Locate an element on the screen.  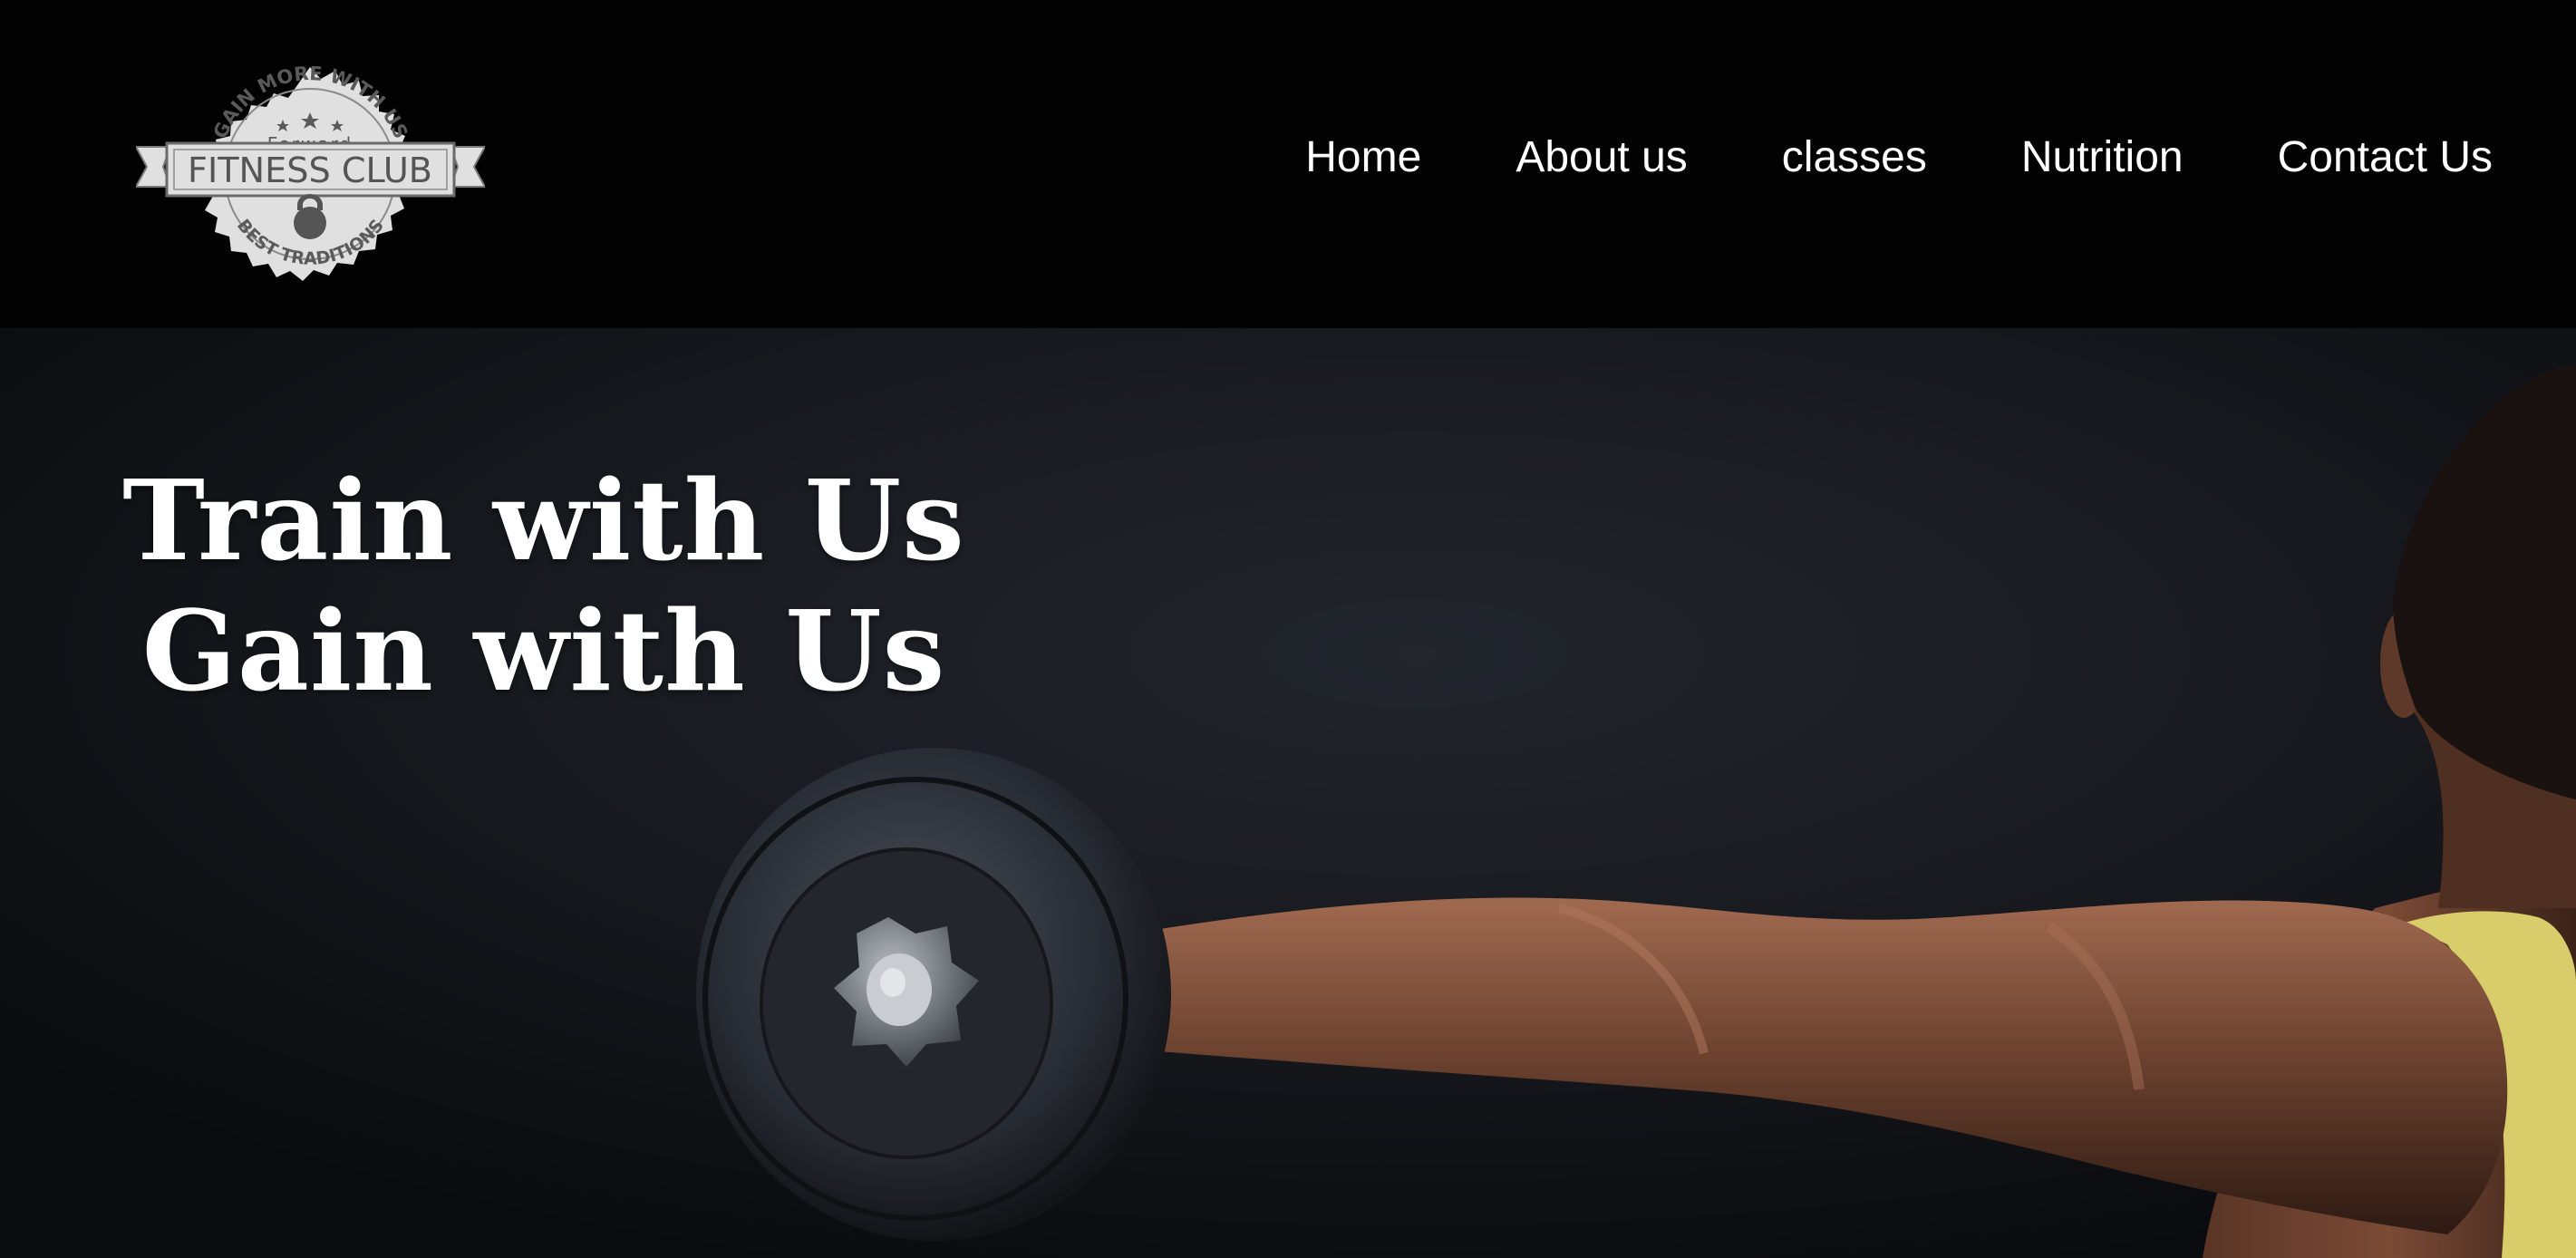
hero-line-2: Gain with Us is located at coordinates (543, 651).